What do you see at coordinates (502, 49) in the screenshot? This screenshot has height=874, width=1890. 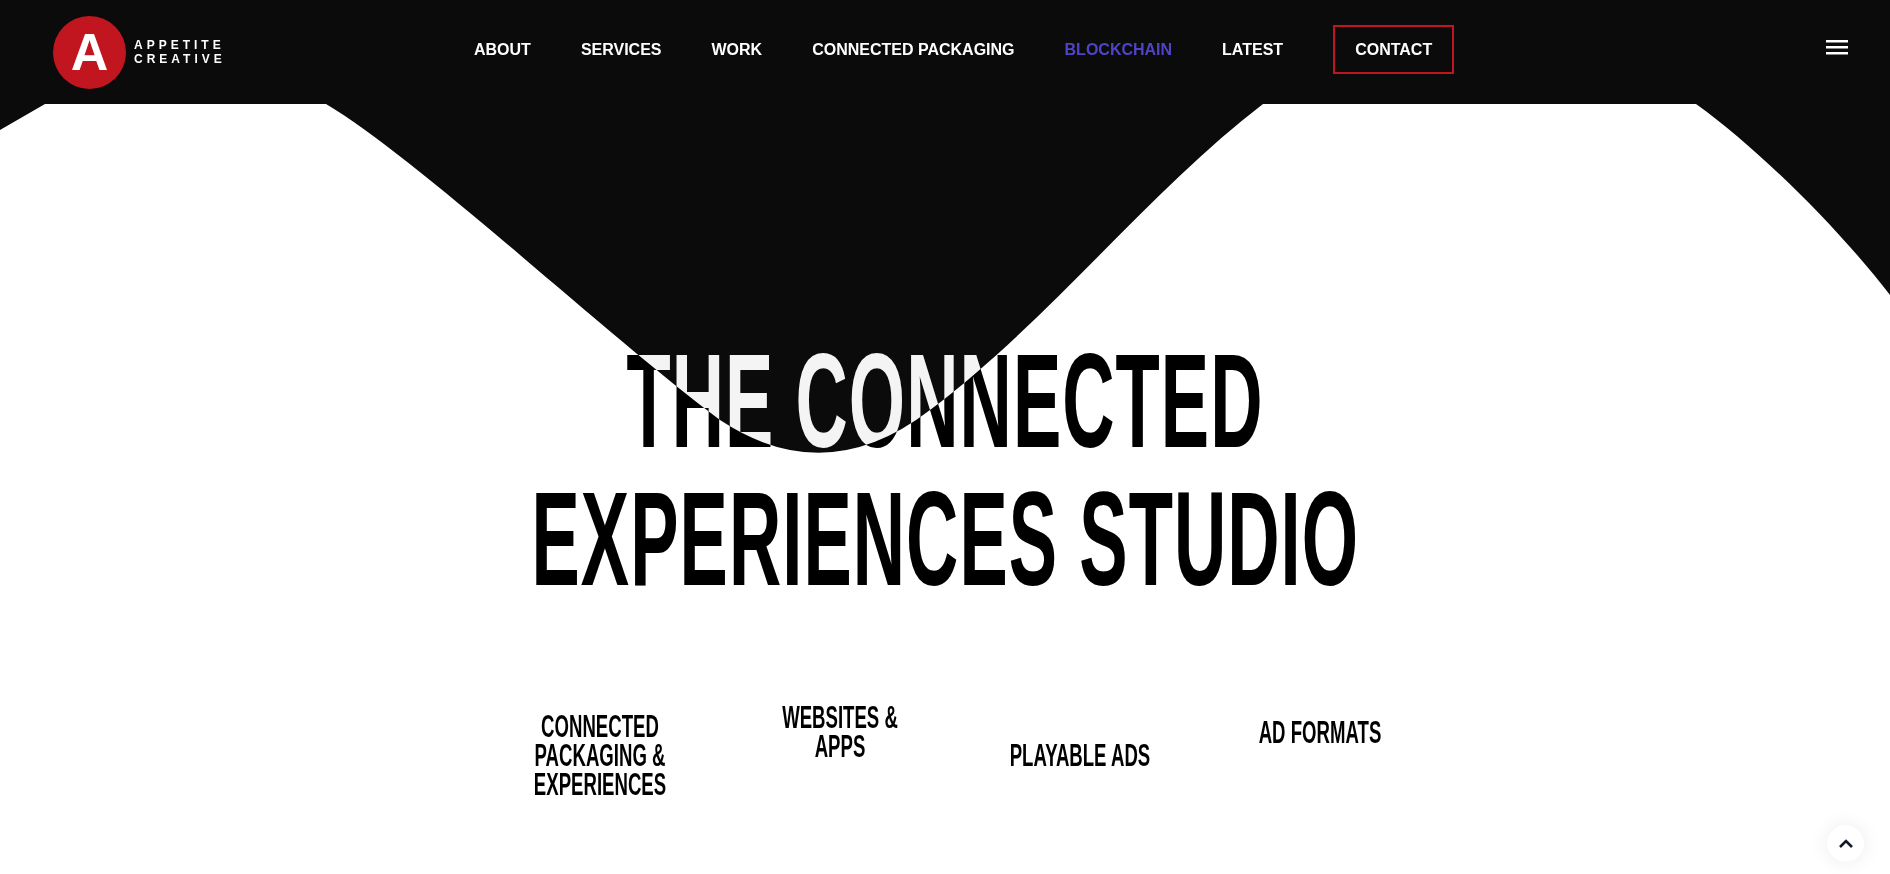 I see `nav-link: ABOUT` at bounding box center [502, 49].